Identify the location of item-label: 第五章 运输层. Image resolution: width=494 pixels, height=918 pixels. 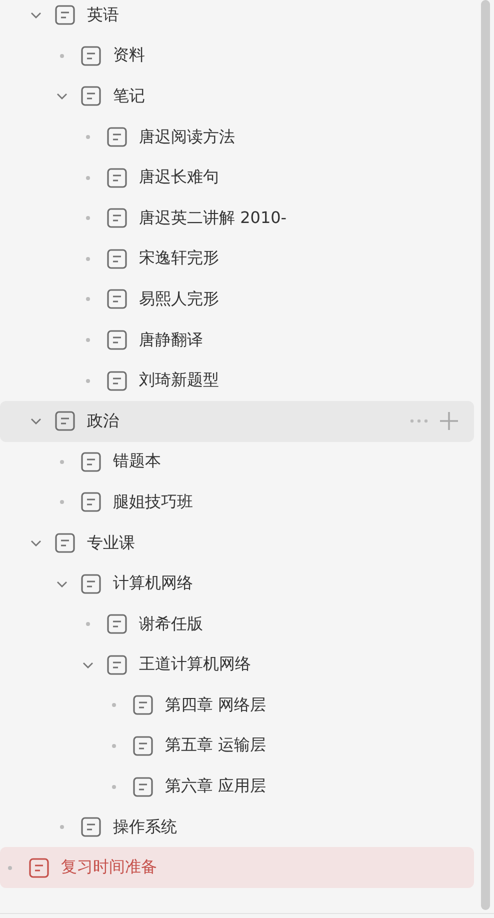
(215, 745).